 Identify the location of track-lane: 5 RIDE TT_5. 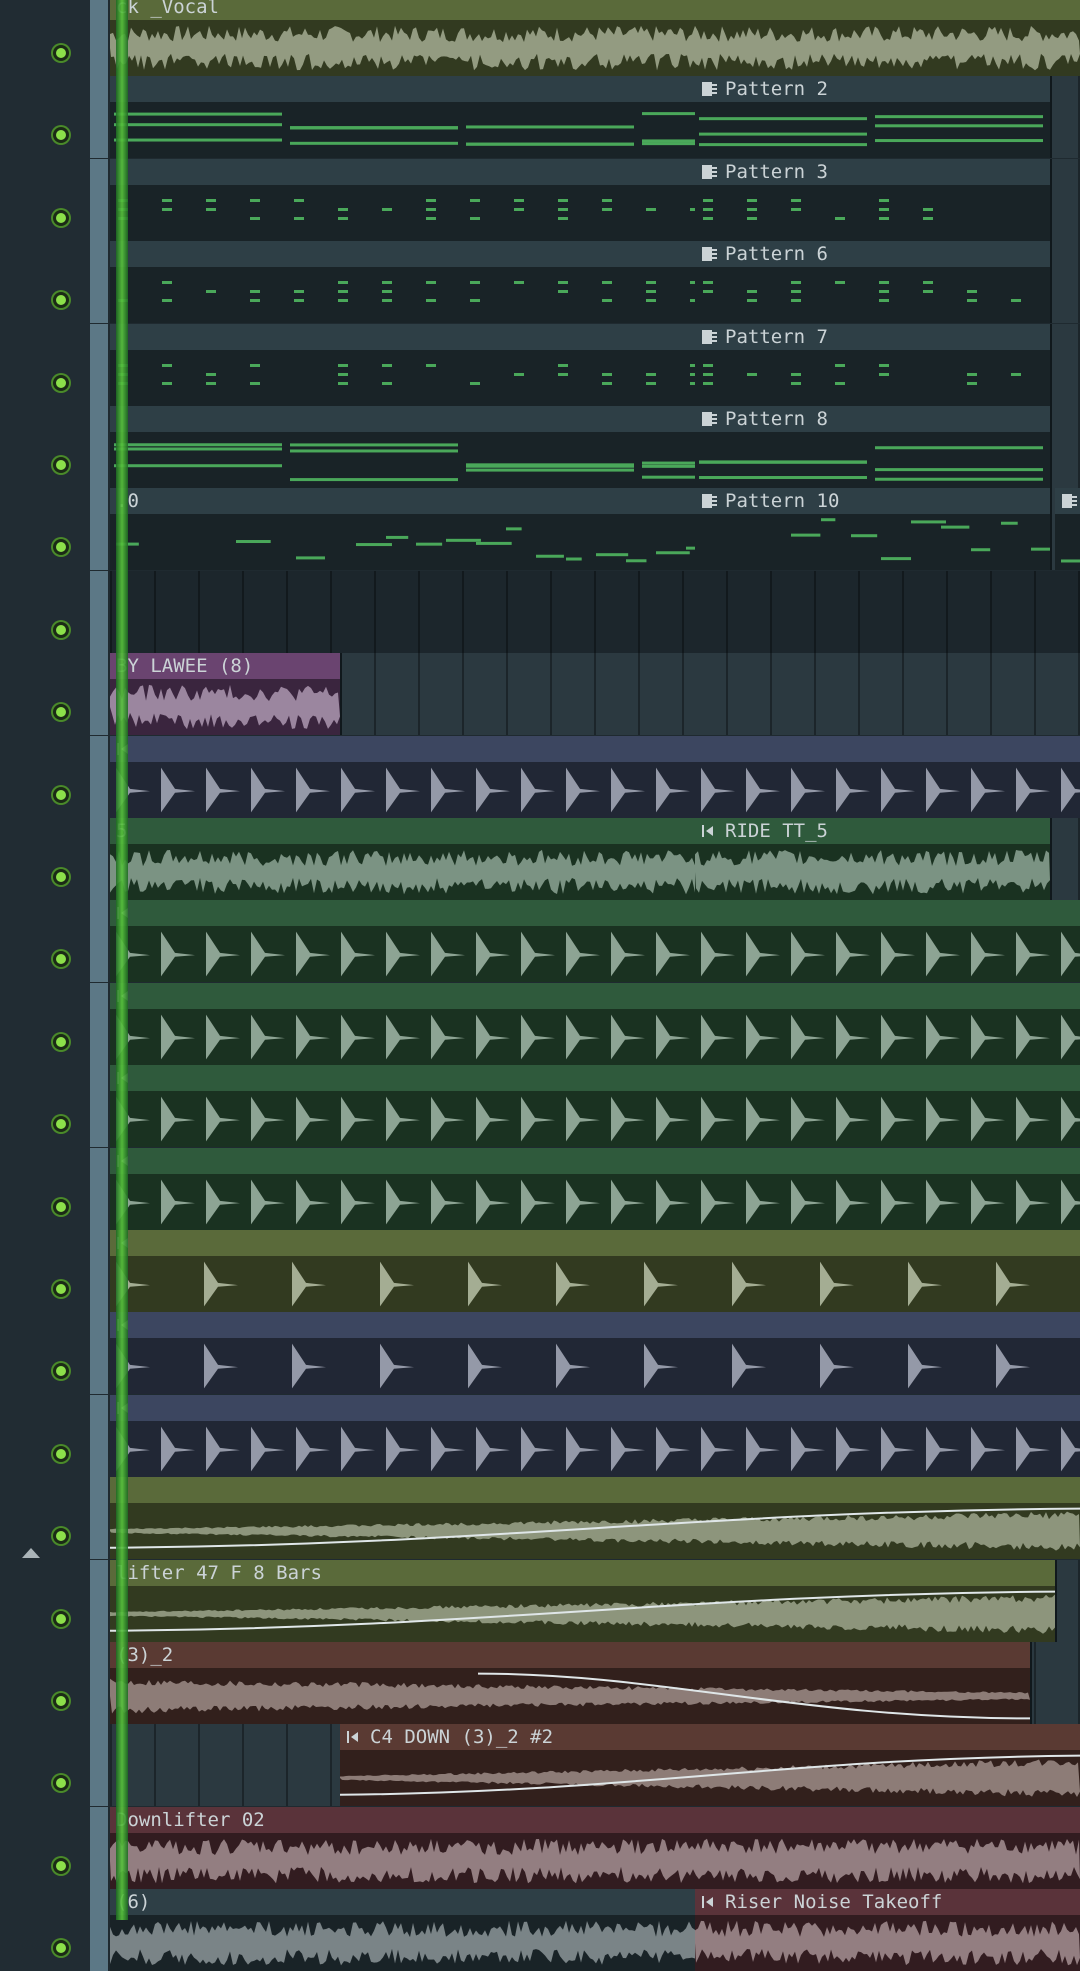
(595, 859).